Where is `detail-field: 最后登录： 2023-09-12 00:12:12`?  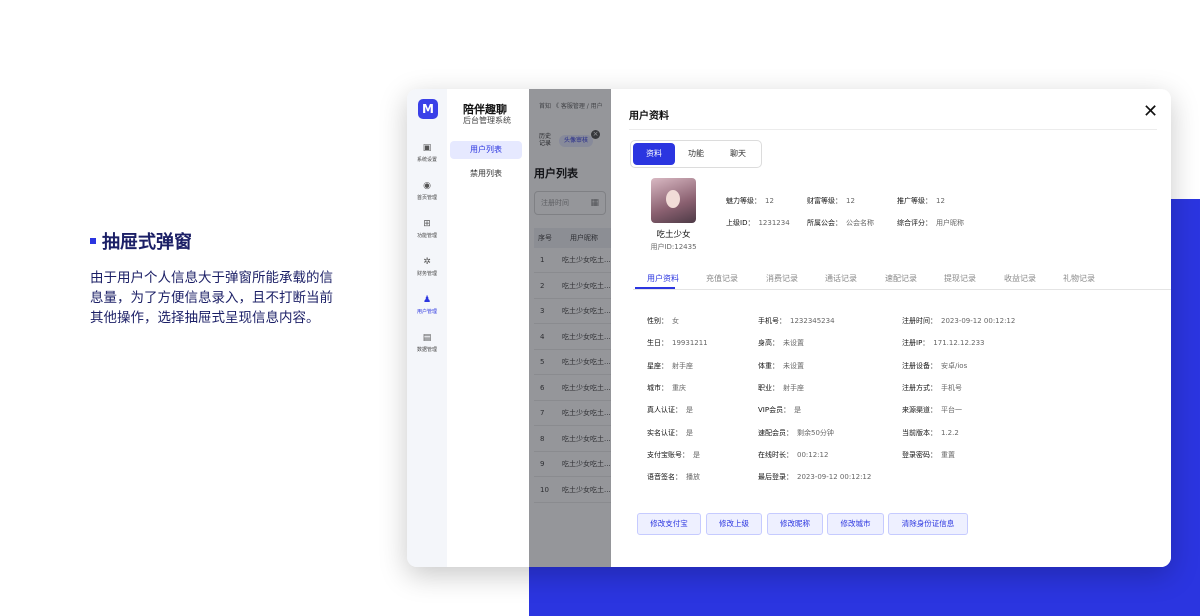 detail-field: 最后登录： 2023-09-12 00:12:12 is located at coordinates (814, 477).